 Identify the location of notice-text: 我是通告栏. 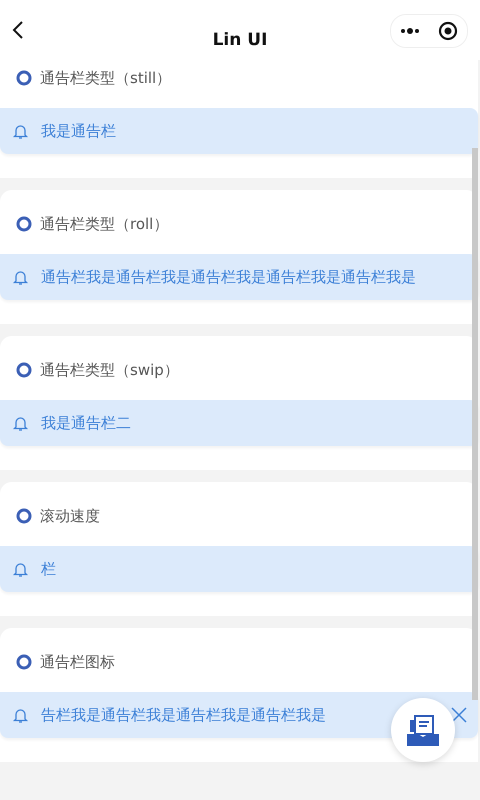
(78, 131).